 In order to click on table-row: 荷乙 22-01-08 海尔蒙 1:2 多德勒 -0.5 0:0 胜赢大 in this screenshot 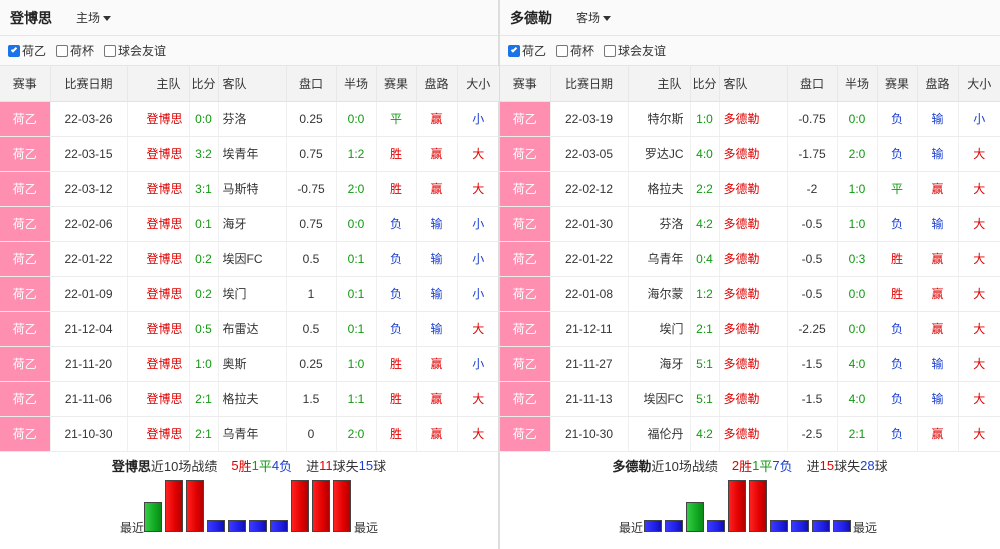, I will do `click(750, 294)`.